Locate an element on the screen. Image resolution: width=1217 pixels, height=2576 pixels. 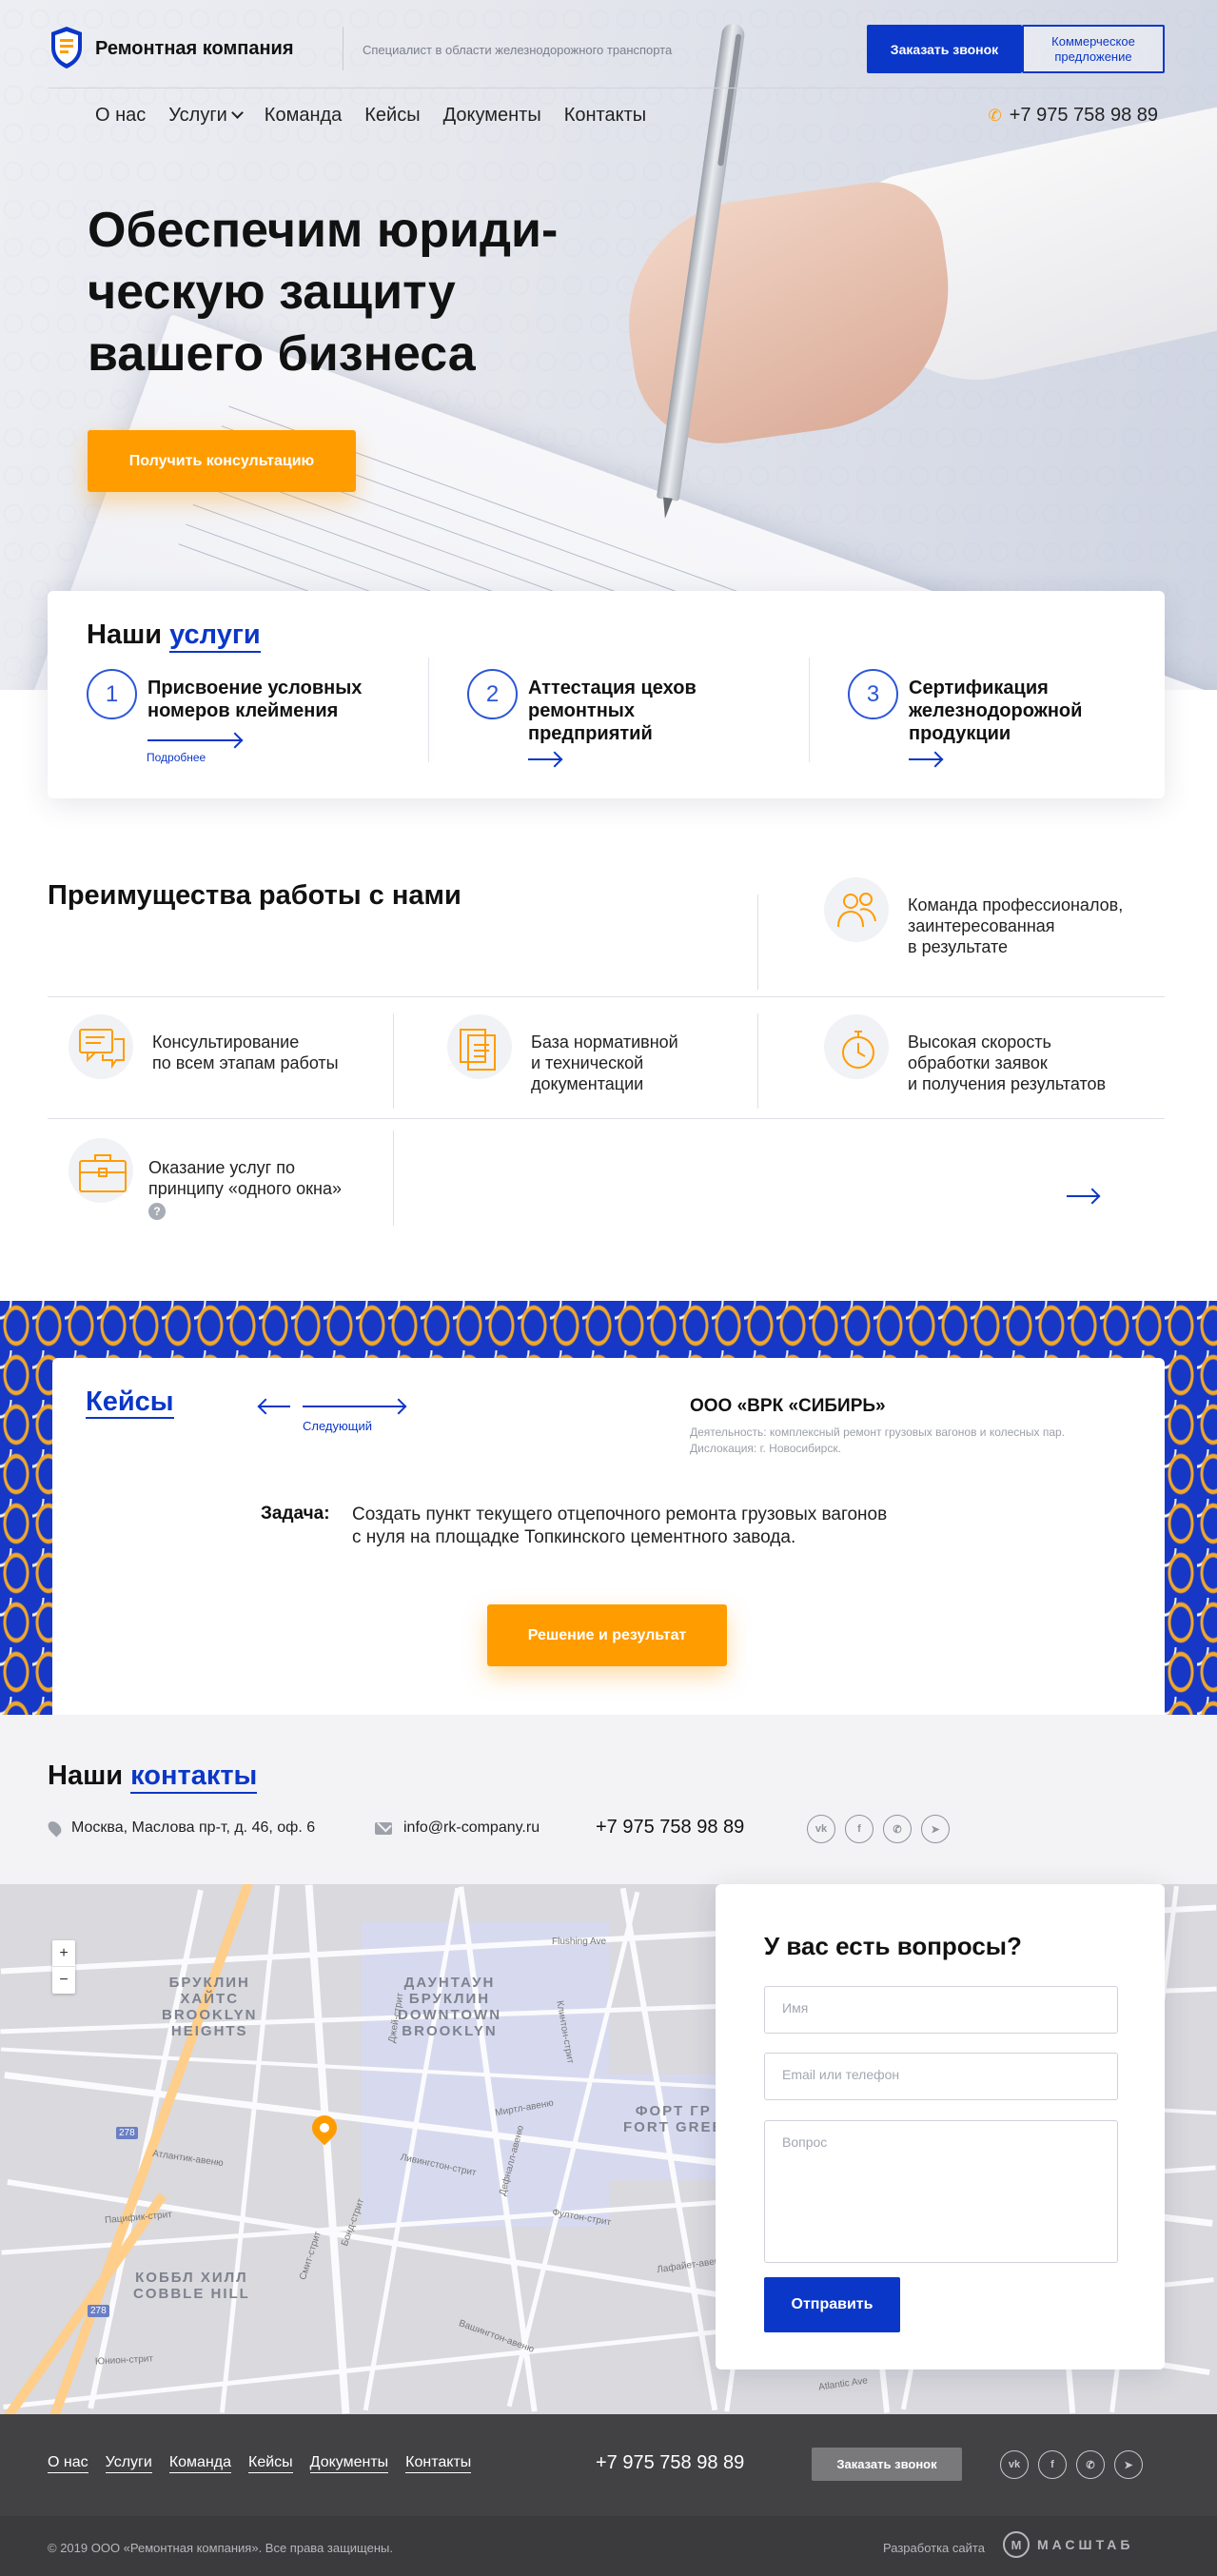
nav-item-contacts: Контакты is located at coordinates (605, 116).